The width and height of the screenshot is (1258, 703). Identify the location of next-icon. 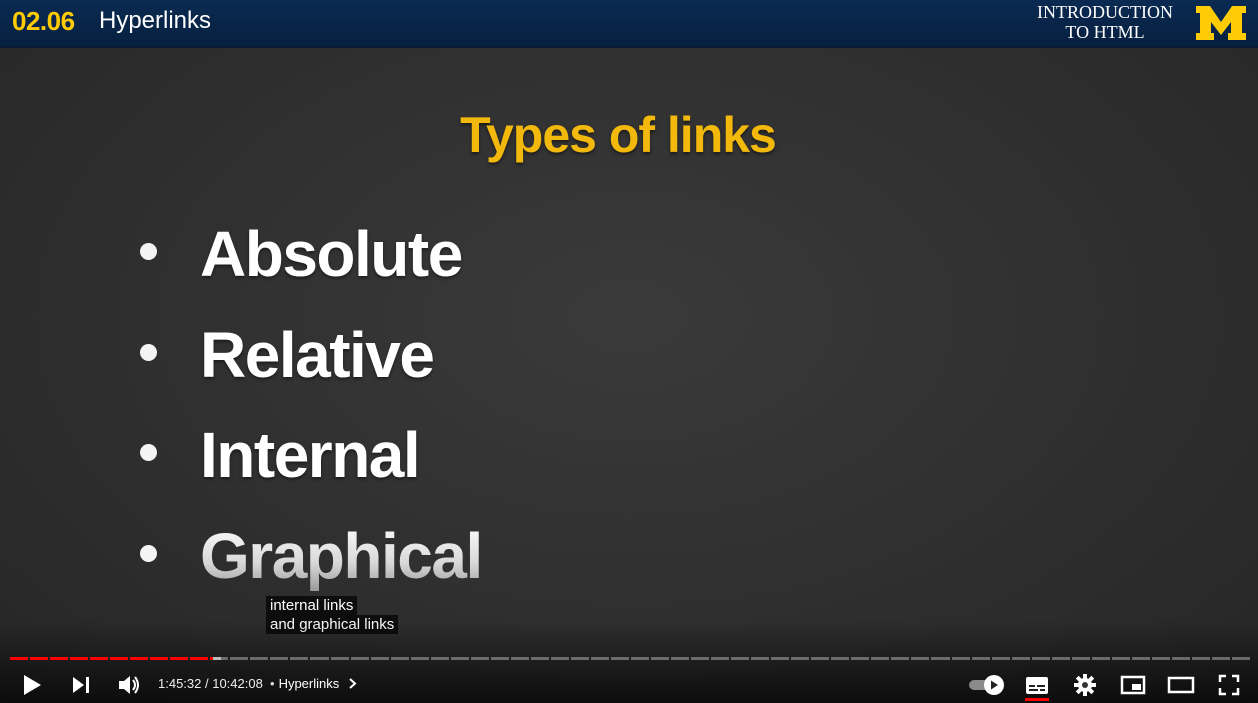
(81, 685).